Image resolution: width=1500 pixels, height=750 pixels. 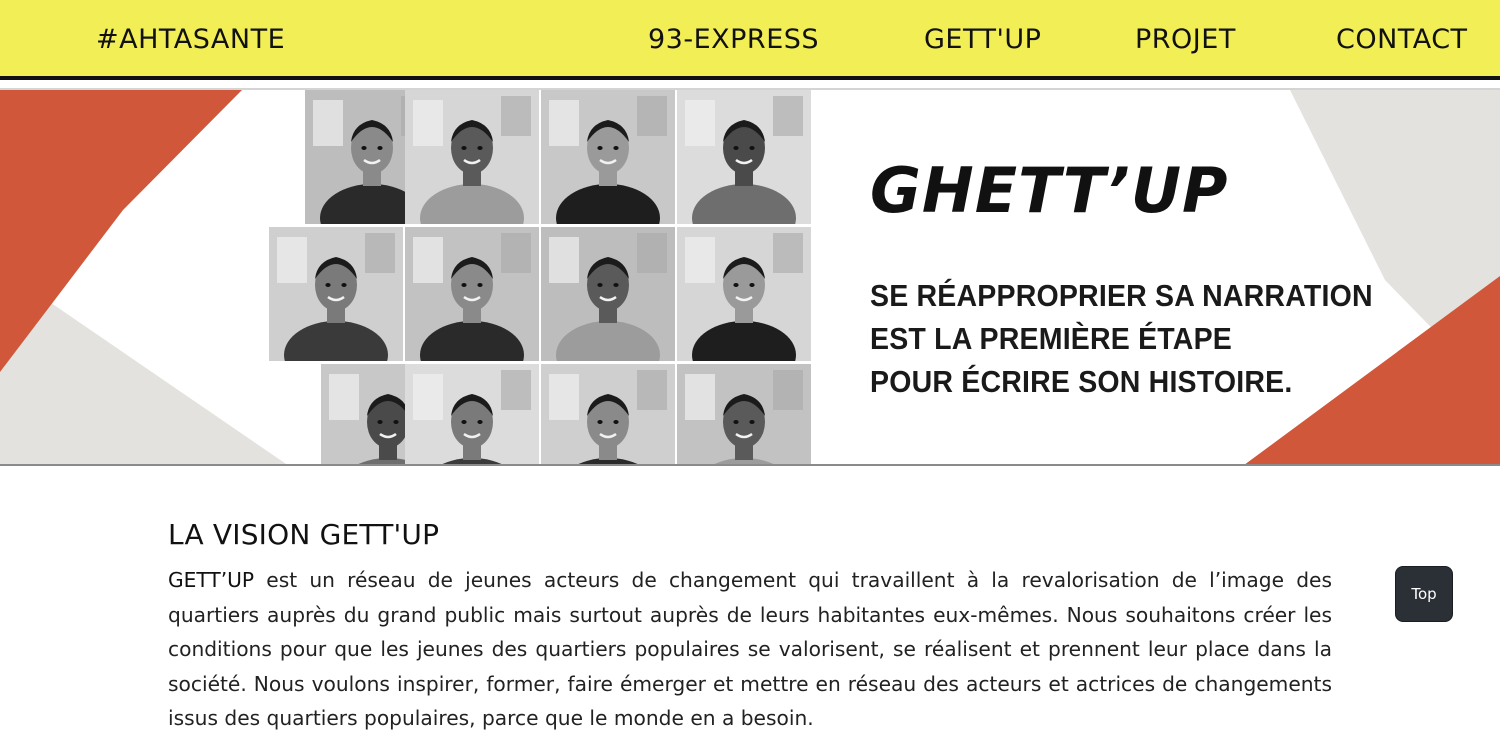 I want to click on nav-link-contact: CONTACT, so click(x=1402, y=39).